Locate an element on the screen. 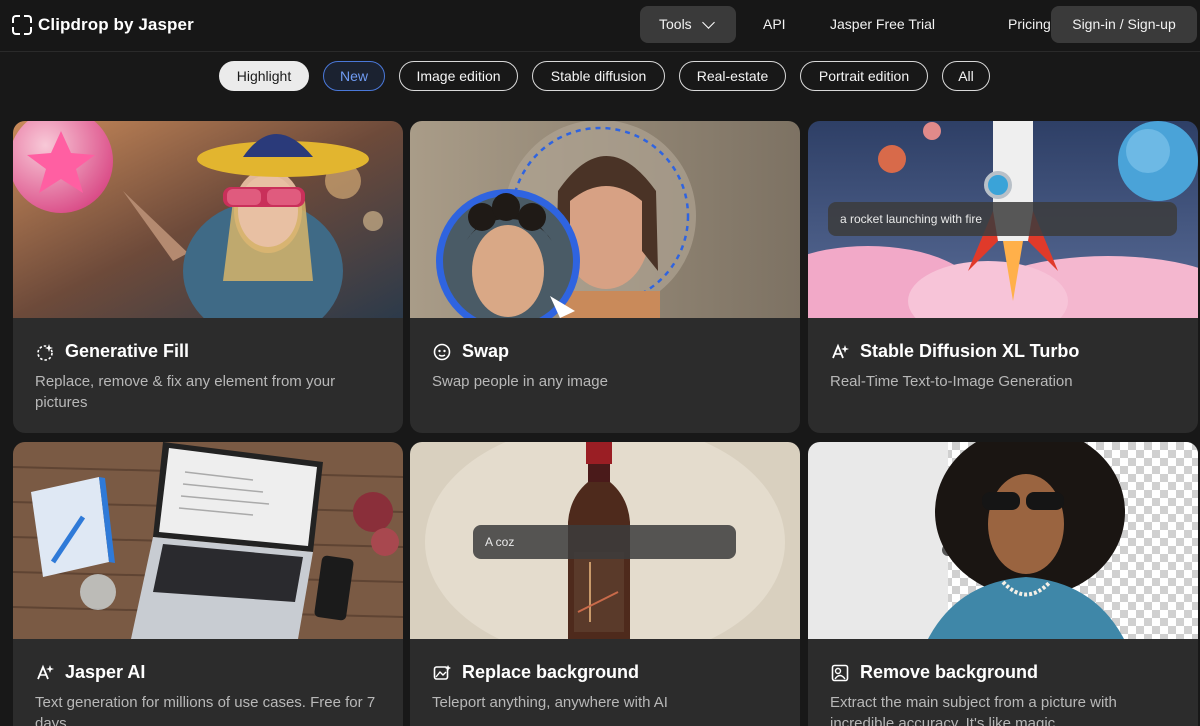 This screenshot has height=726, width=1200. card-title: Generative Fill is located at coordinates (127, 351).